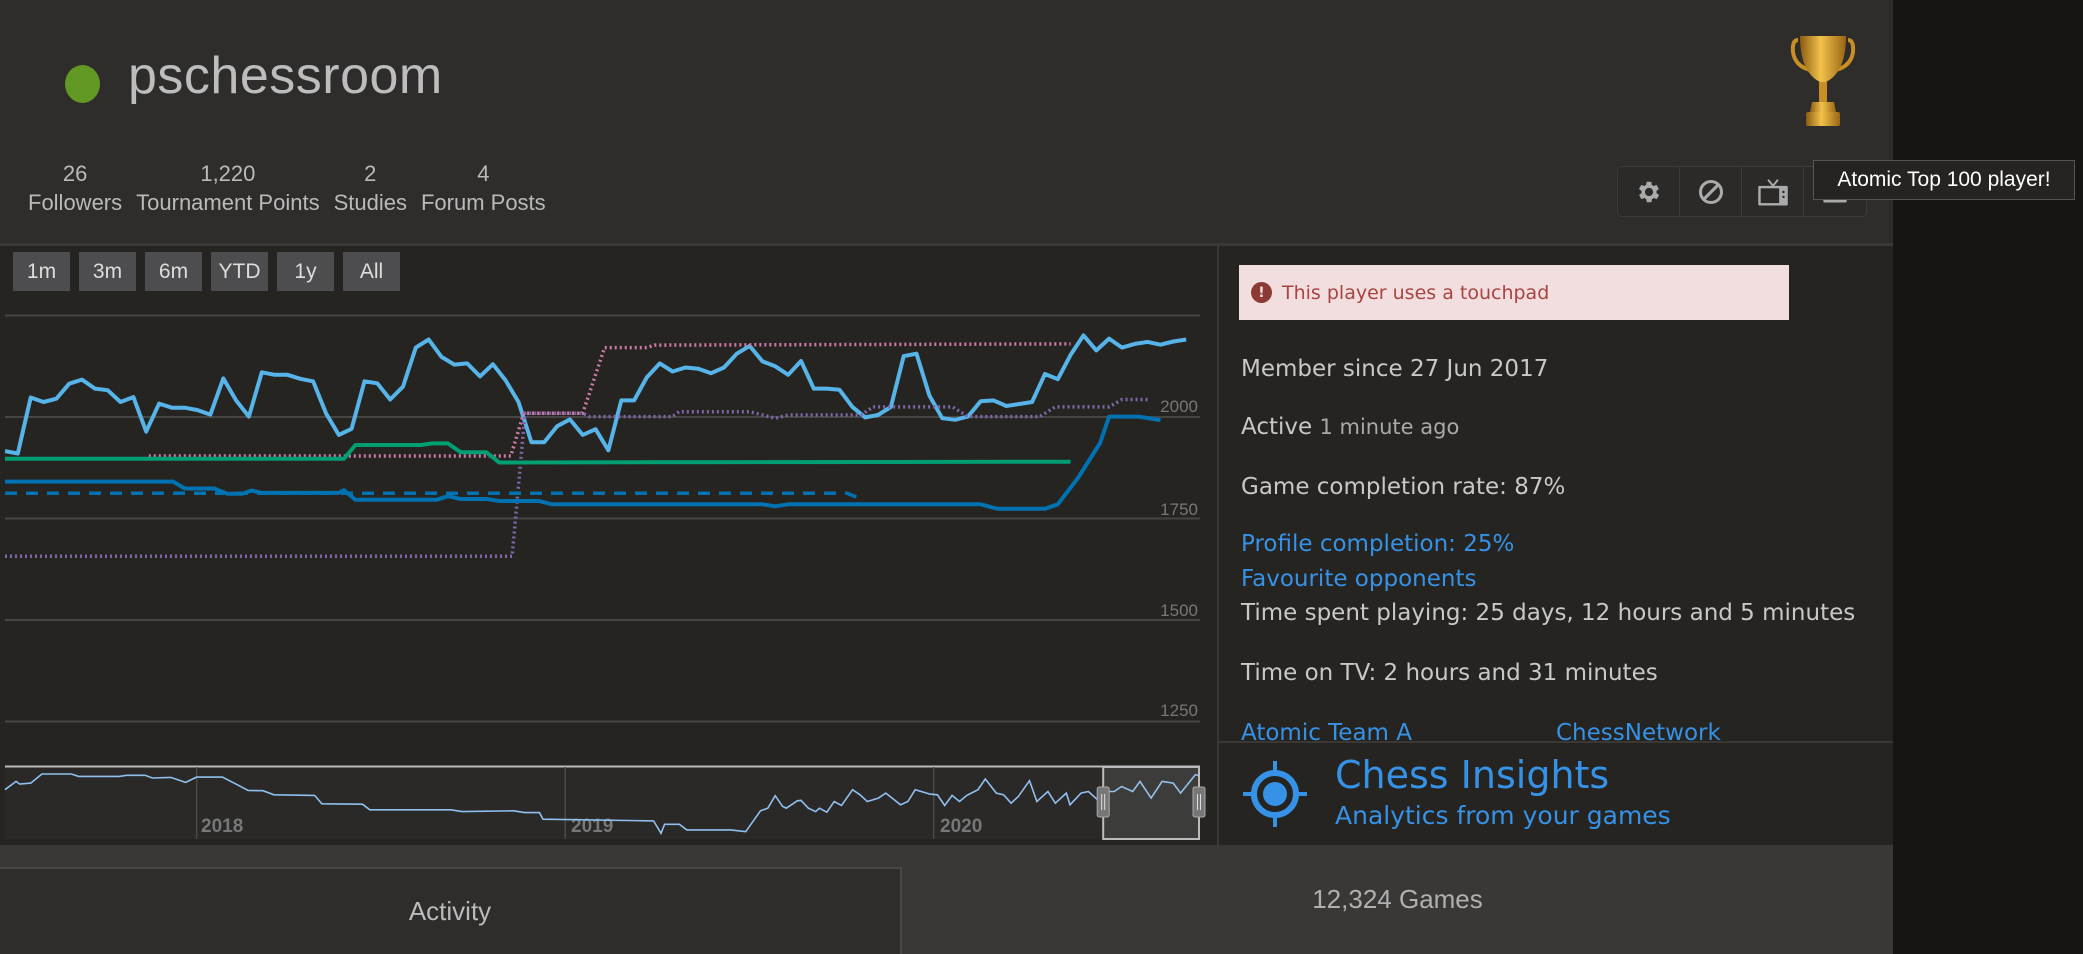 This screenshot has height=954, width=2083. I want to click on stat-label: Studies, so click(370, 202).